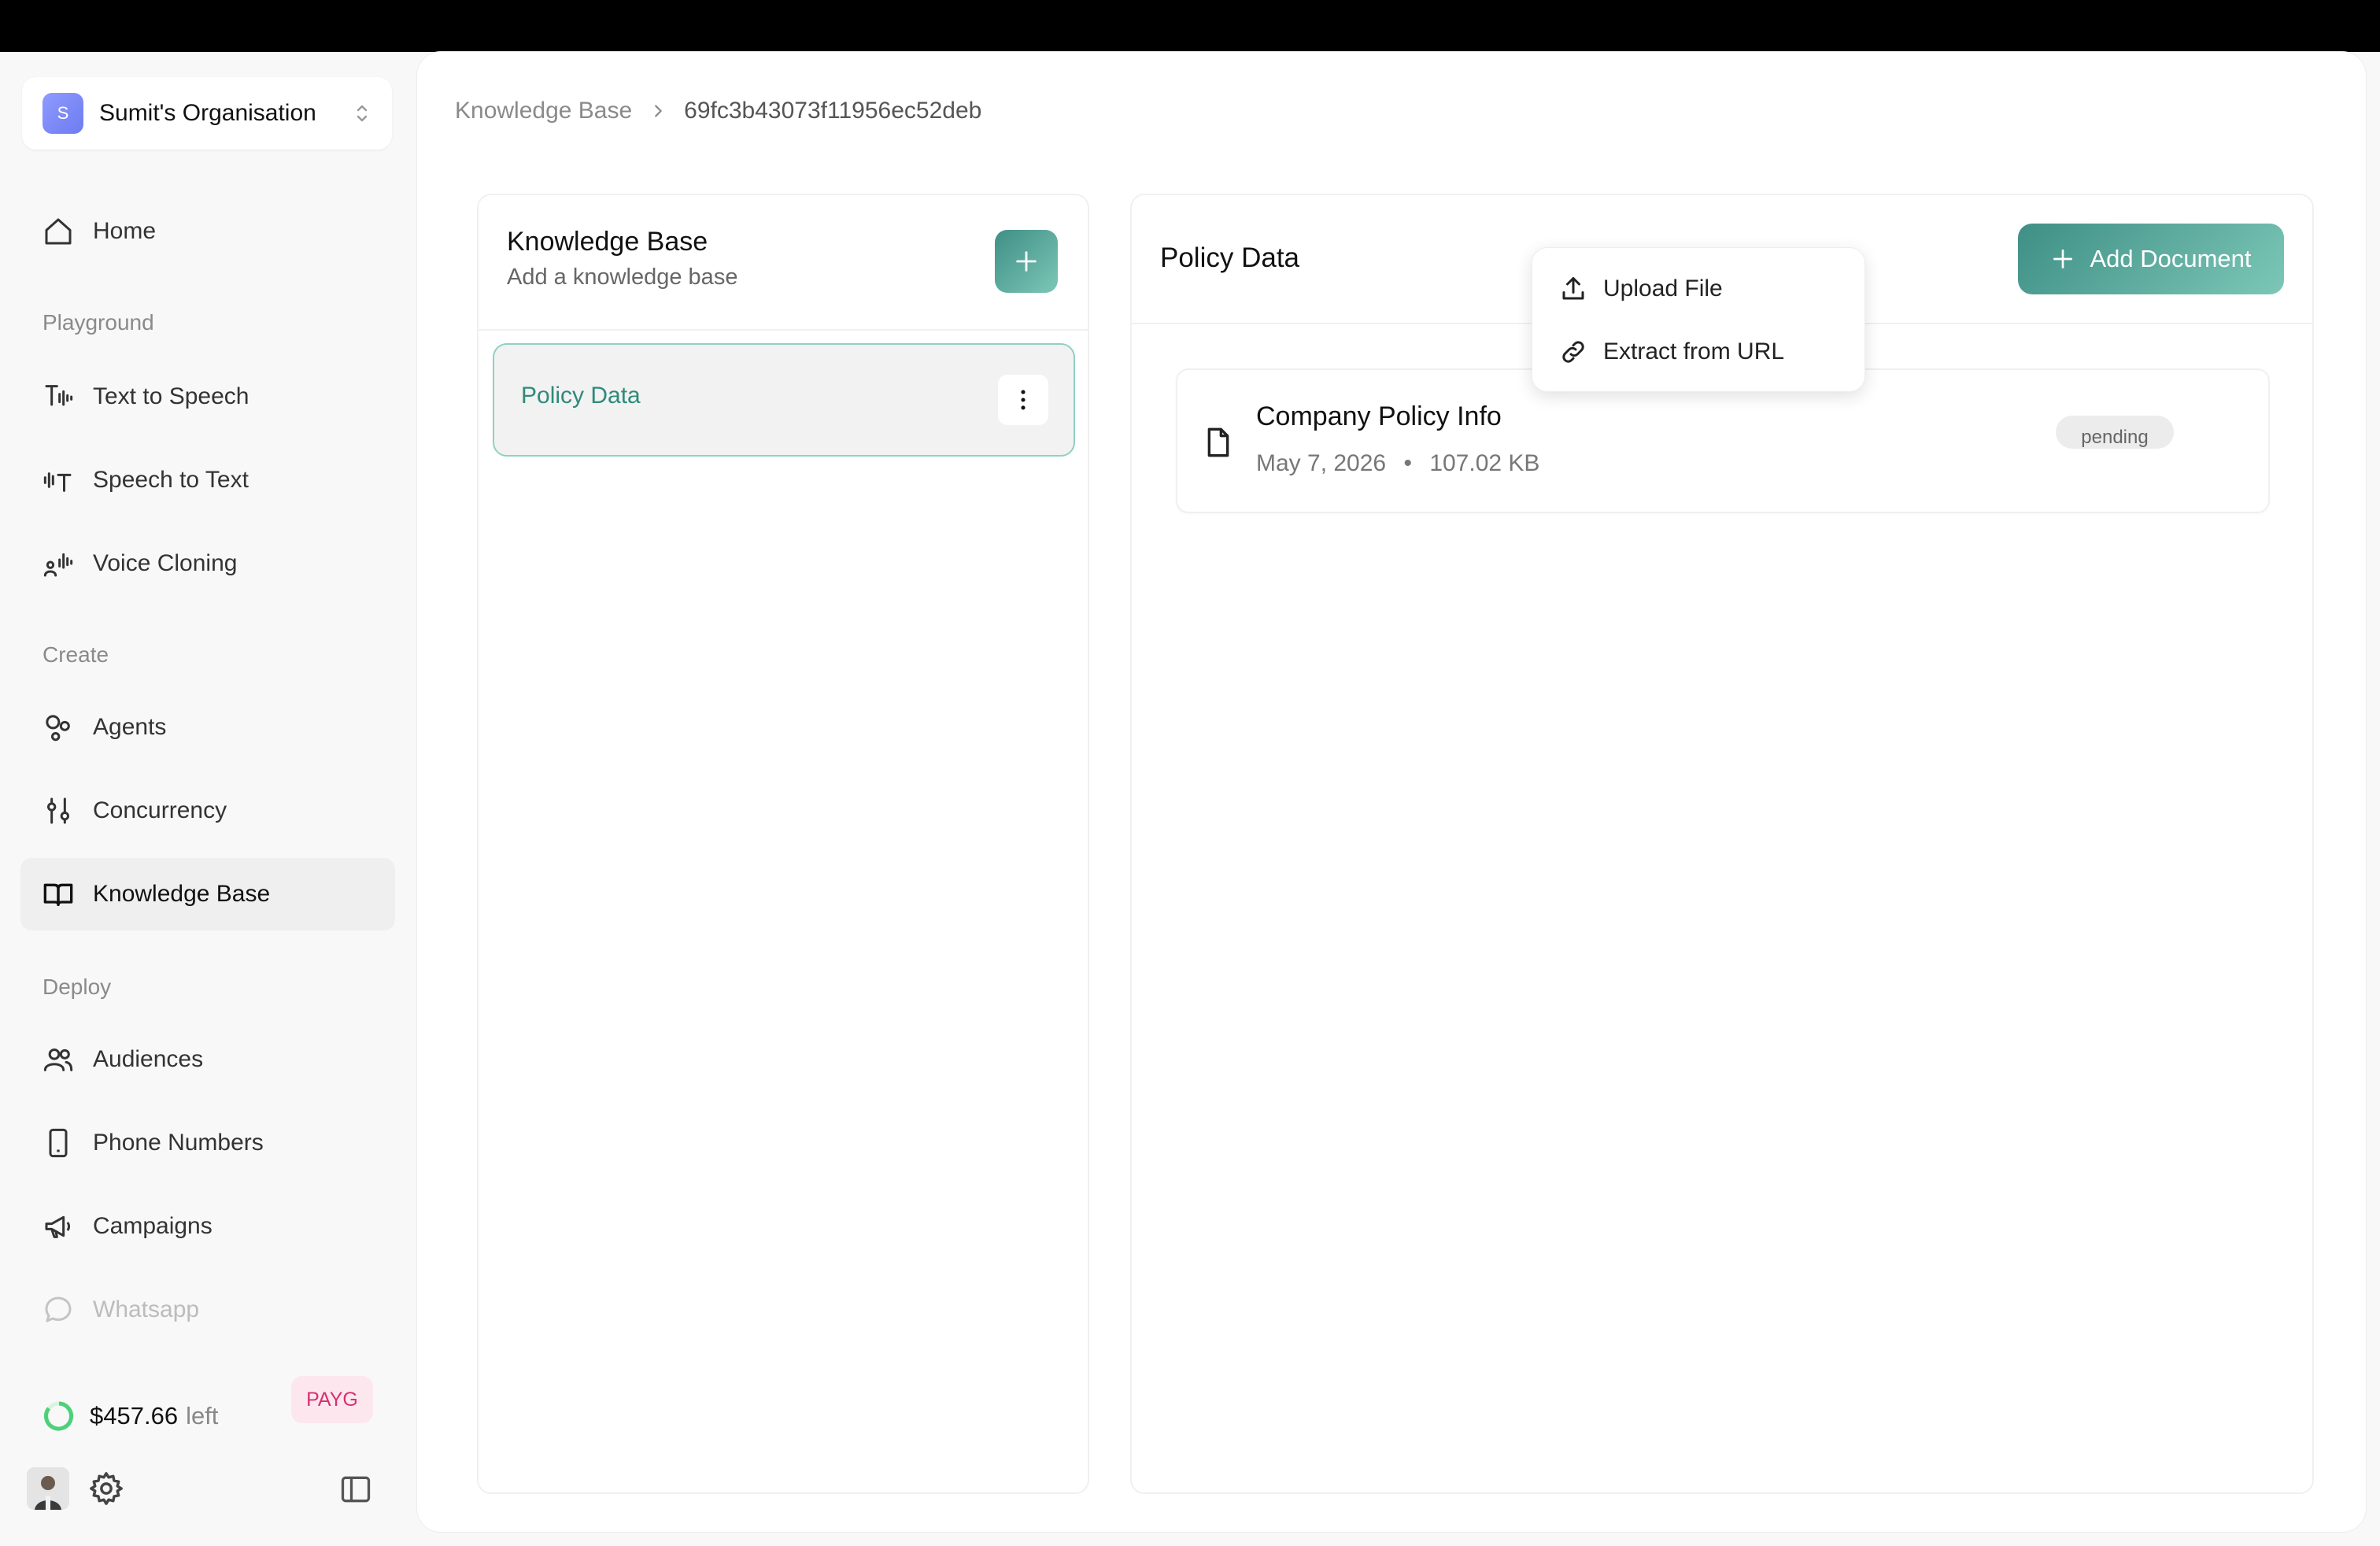 This screenshot has height=1546, width=2380. What do you see at coordinates (784, 400) in the screenshot?
I see `kb-list-item: Policy Data` at bounding box center [784, 400].